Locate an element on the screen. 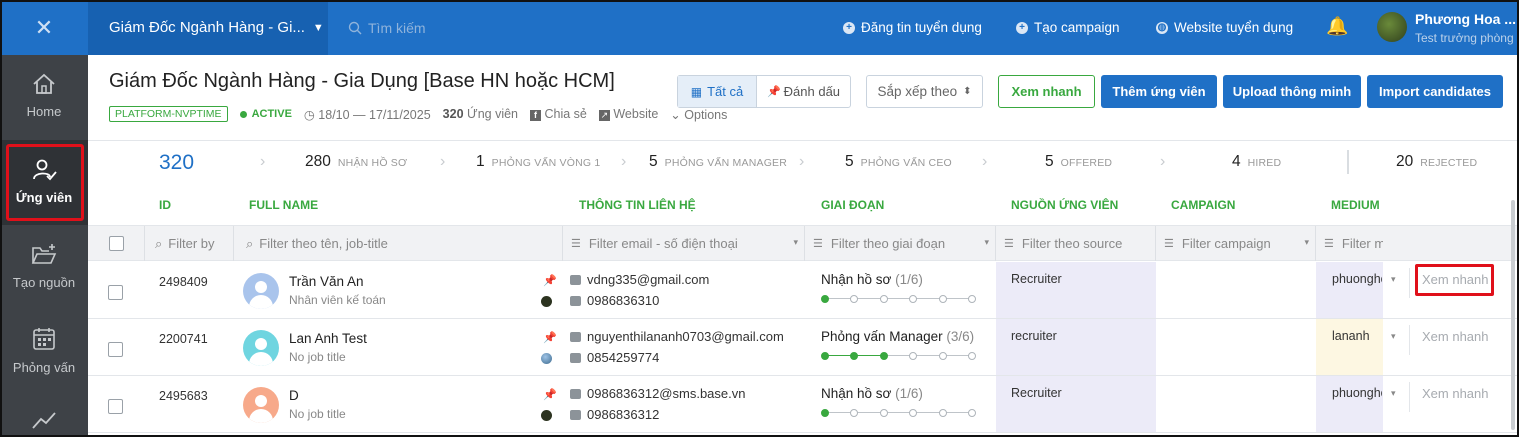  stage-interview-1: 1 PHỎNG VẤN VÒNG 1 is located at coordinates (538, 163).